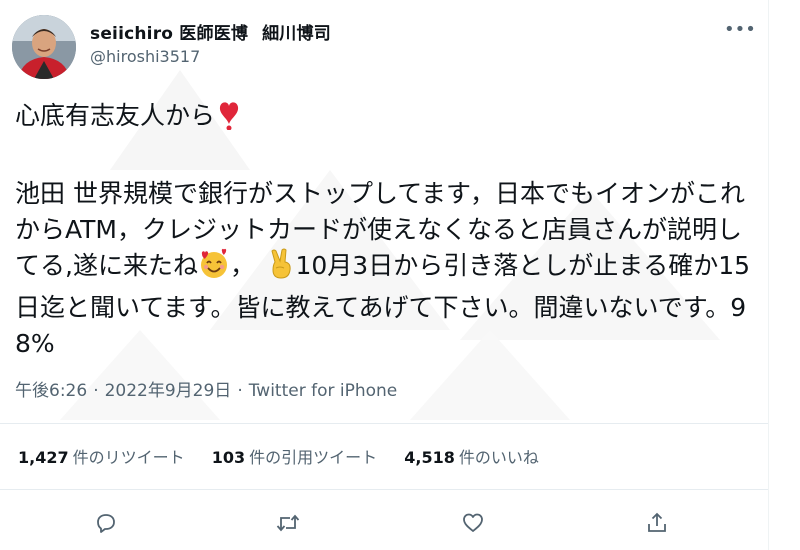 The height and width of the screenshot is (550, 800). What do you see at coordinates (784, 275) in the screenshot?
I see `right-margin` at bounding box center [784, 275].